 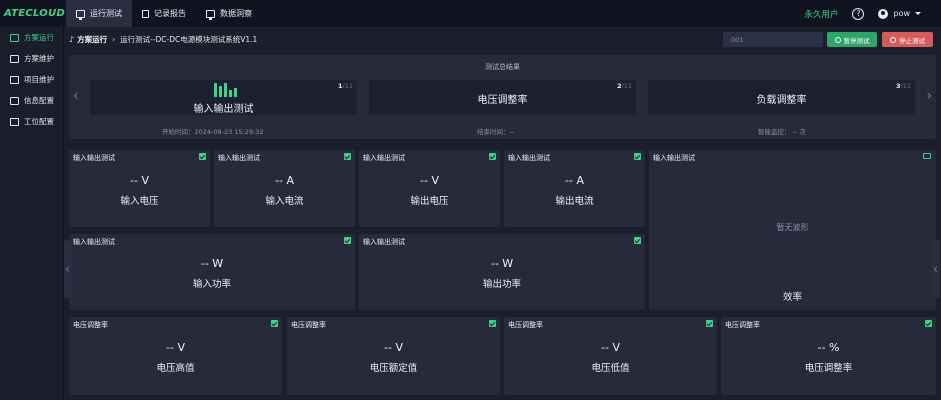 What do you see at coordinates (284, 188) in the screenshot?
I see `metric-card: 输入输出测试 -- A 输入电流` at bounding box center [284, 188].